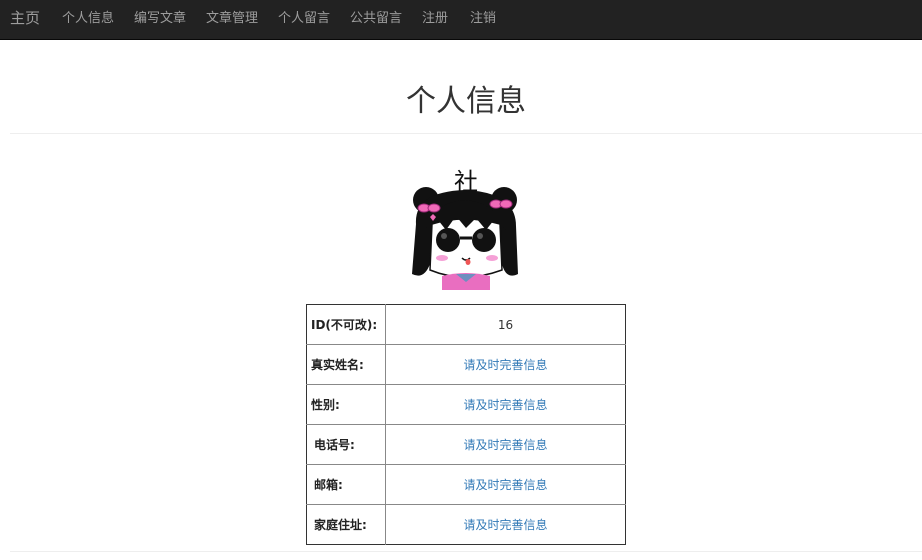 The height and width of the screenshot is (560, 922). Describe the element at coordinates (435, 19) in the screenshot. I see `nav-item-register: 注册` at that location.